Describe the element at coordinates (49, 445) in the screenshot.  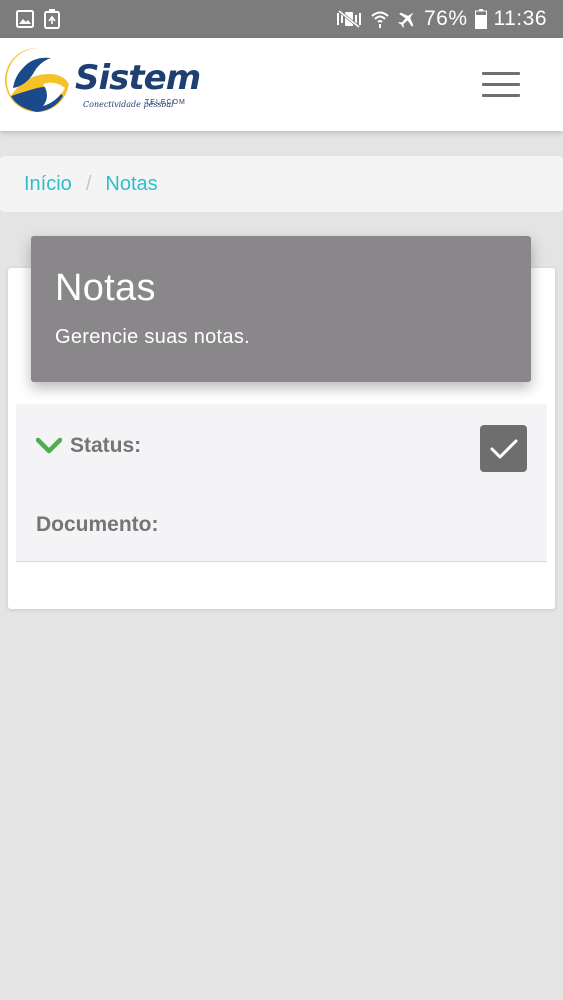
I see `chevron-down-icon` at that location.